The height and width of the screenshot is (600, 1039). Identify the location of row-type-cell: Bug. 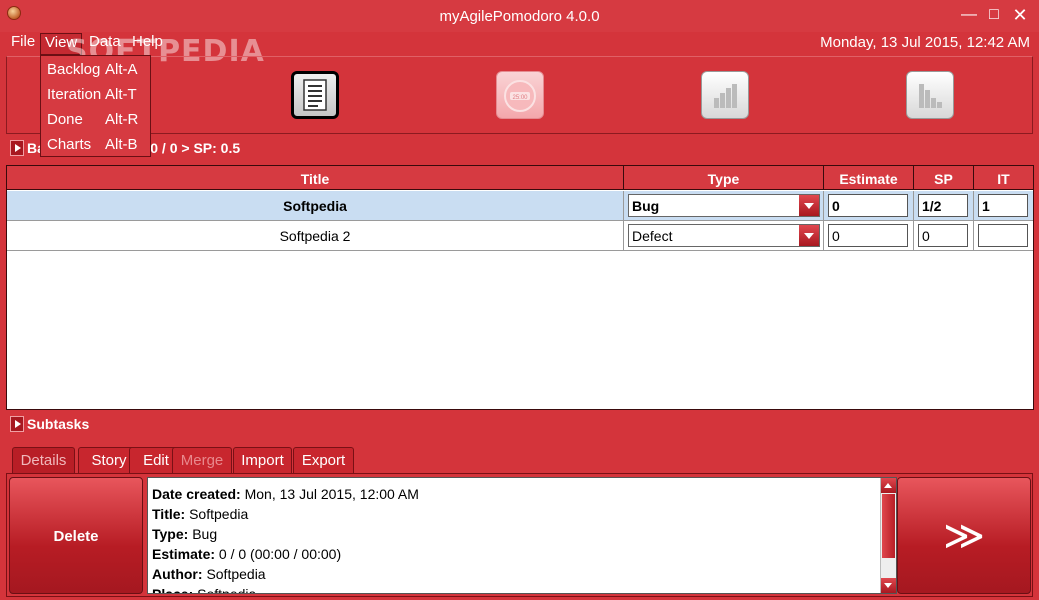
(724, 205).